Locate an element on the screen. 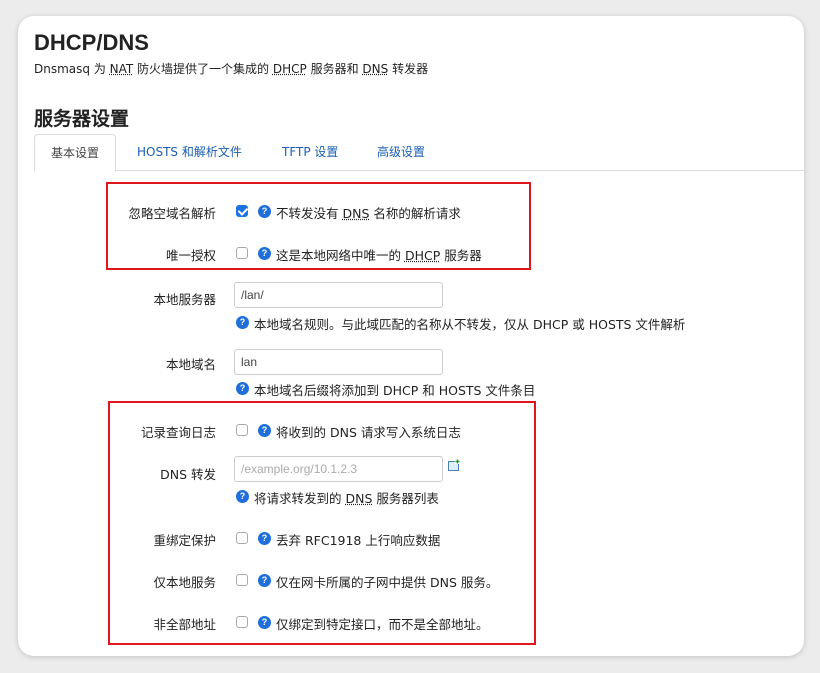  tab-hosts-resolv: HOSTS 和解析文件 is located at coordinates (189, 152).